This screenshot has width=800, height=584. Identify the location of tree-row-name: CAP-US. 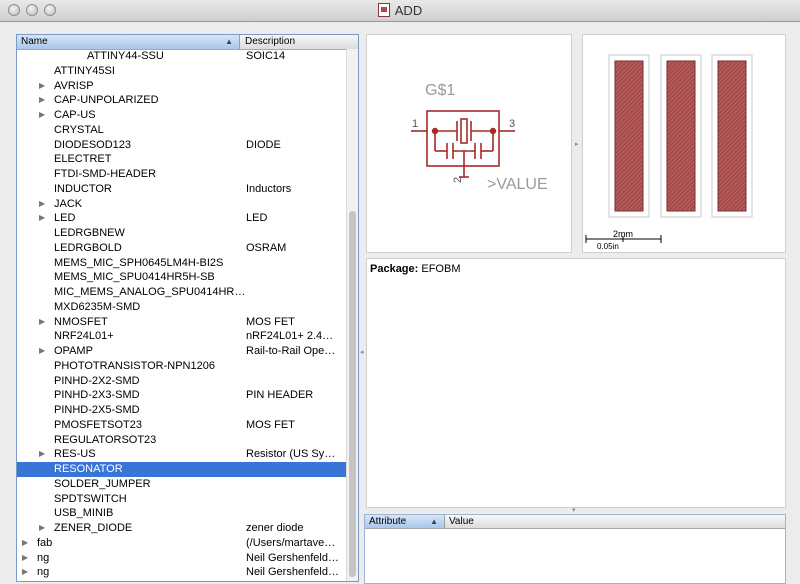
(75, 115).